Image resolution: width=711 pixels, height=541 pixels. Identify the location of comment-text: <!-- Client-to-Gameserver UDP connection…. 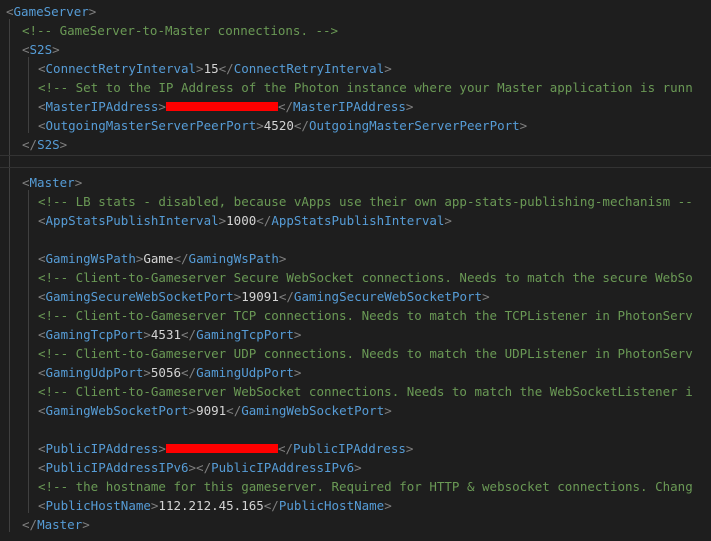
(365, 353).